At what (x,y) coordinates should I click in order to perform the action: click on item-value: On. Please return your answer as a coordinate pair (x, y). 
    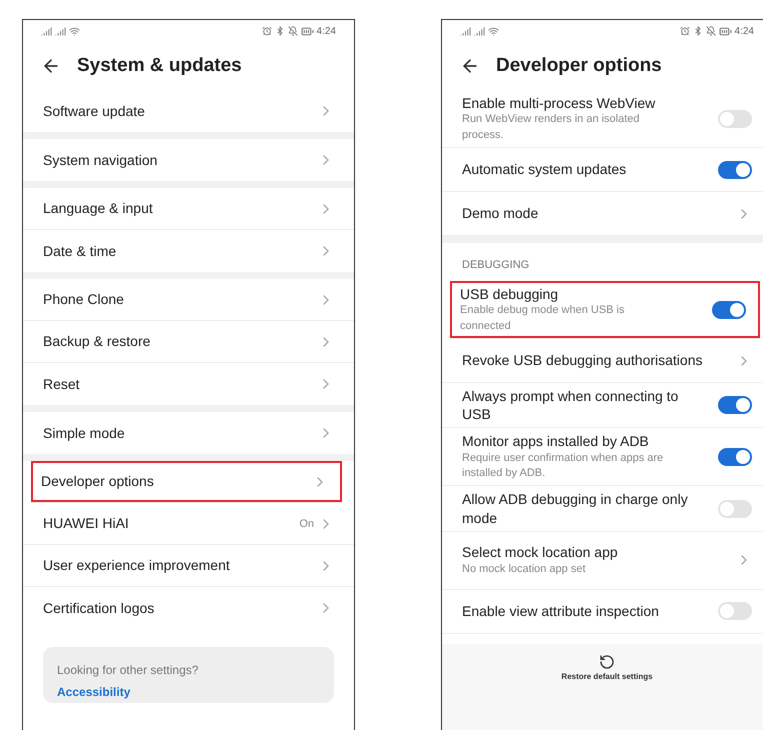
    Looking at the image, I should click on (306, 524).